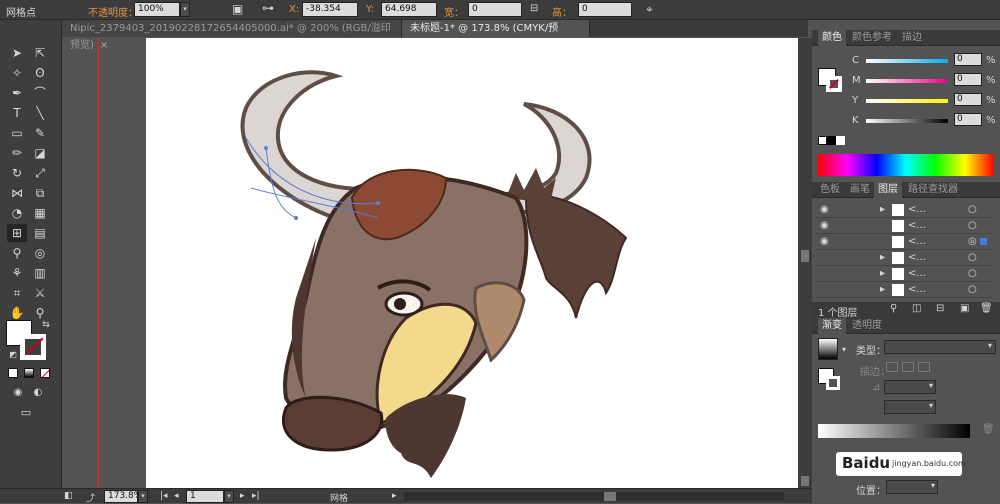 The width and height of the screenshot is (1000, 504). What do you see at coordinates (830, 190) in the screenshot?
I see `tab-swatches: 色板` at bounding box center [830, 190].